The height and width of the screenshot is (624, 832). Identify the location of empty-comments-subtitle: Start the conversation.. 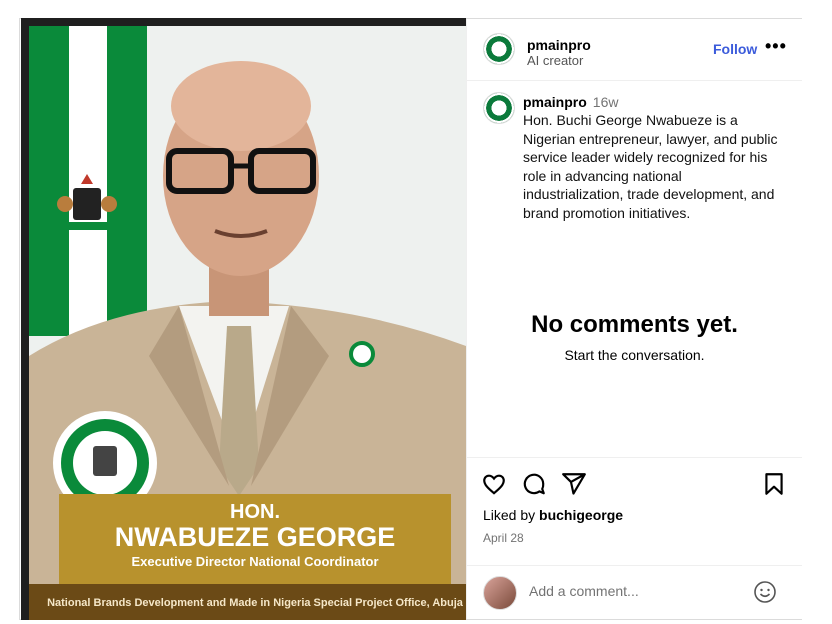
(634, 355).